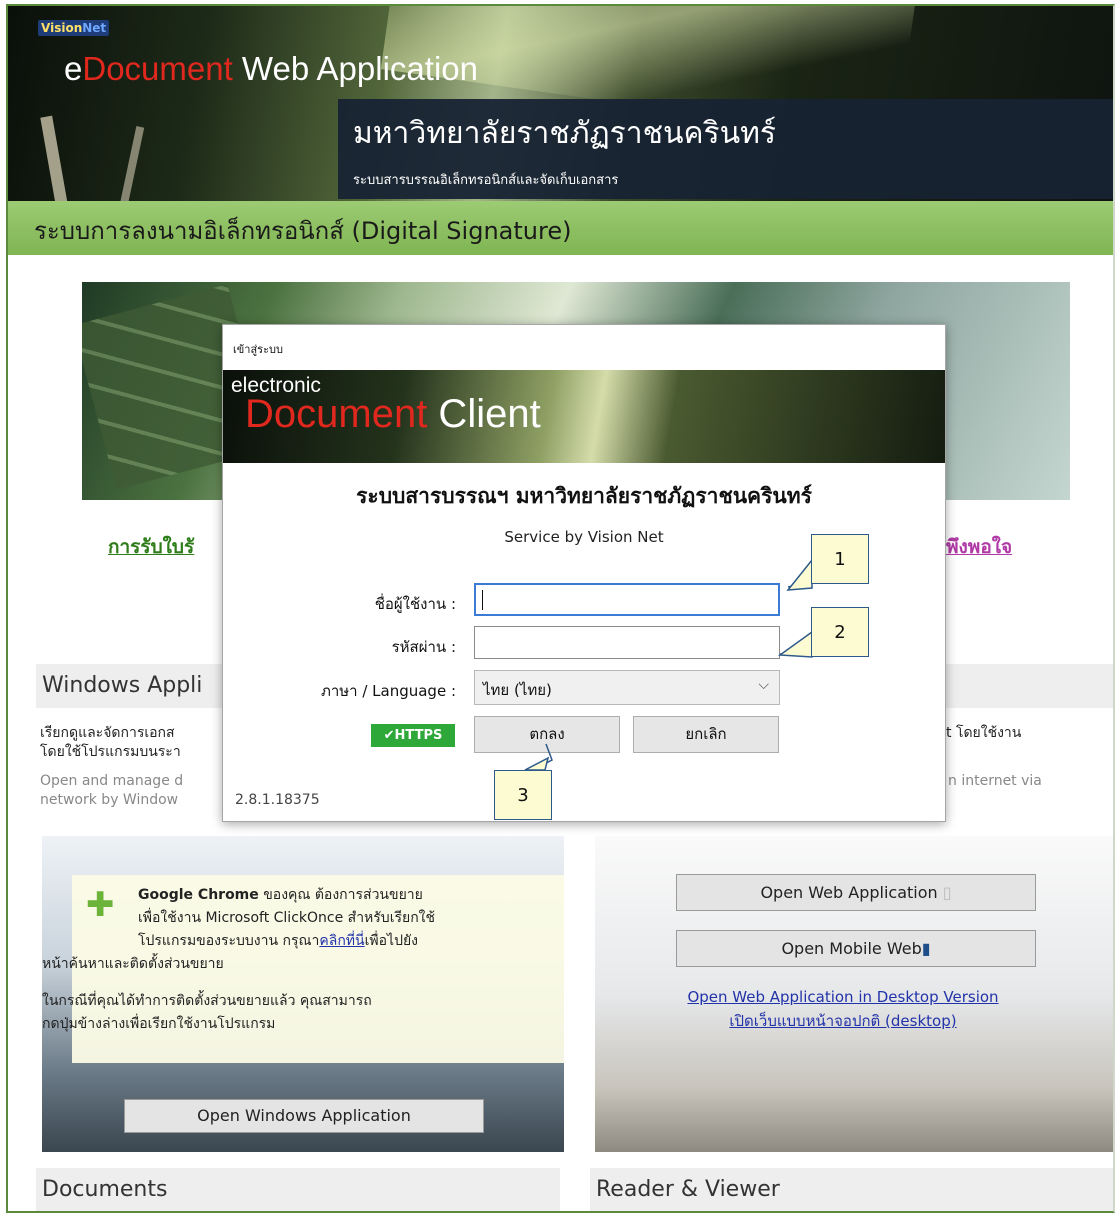  What do you see at coordinates (856, 892) in the screenshot?
I see `open-web-application-button: Open Web Application ▯` at bounding box center [856, 892].